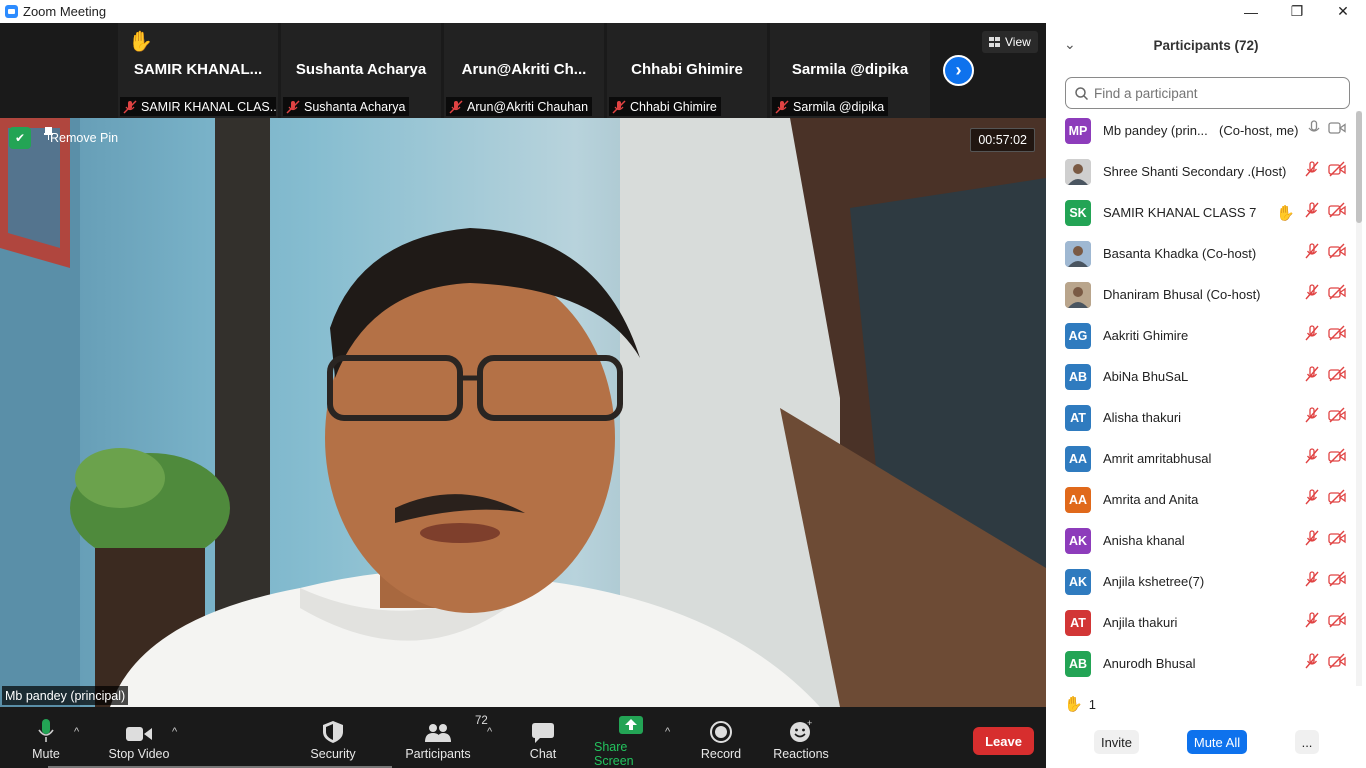 The width and height of the screenshot is (1366, 768). I want to click on participant-row: AK Anjila kshetree(7), so click(1201, 581).